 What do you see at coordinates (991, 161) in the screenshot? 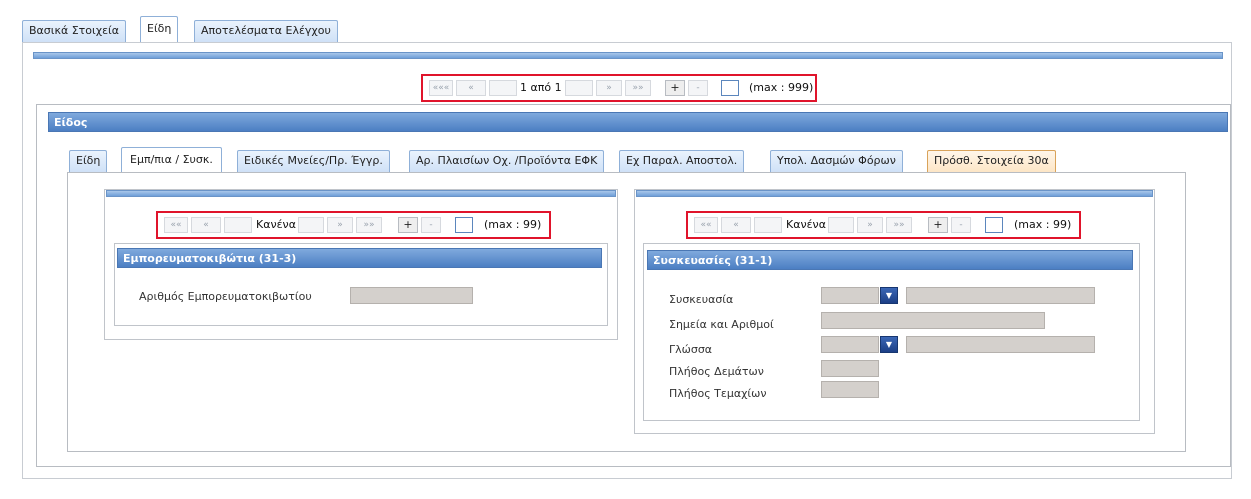
I see `inner-tab-extra-30a: Πρόσθ. Στοιχεία 30α` at bounding box center [991, 161].